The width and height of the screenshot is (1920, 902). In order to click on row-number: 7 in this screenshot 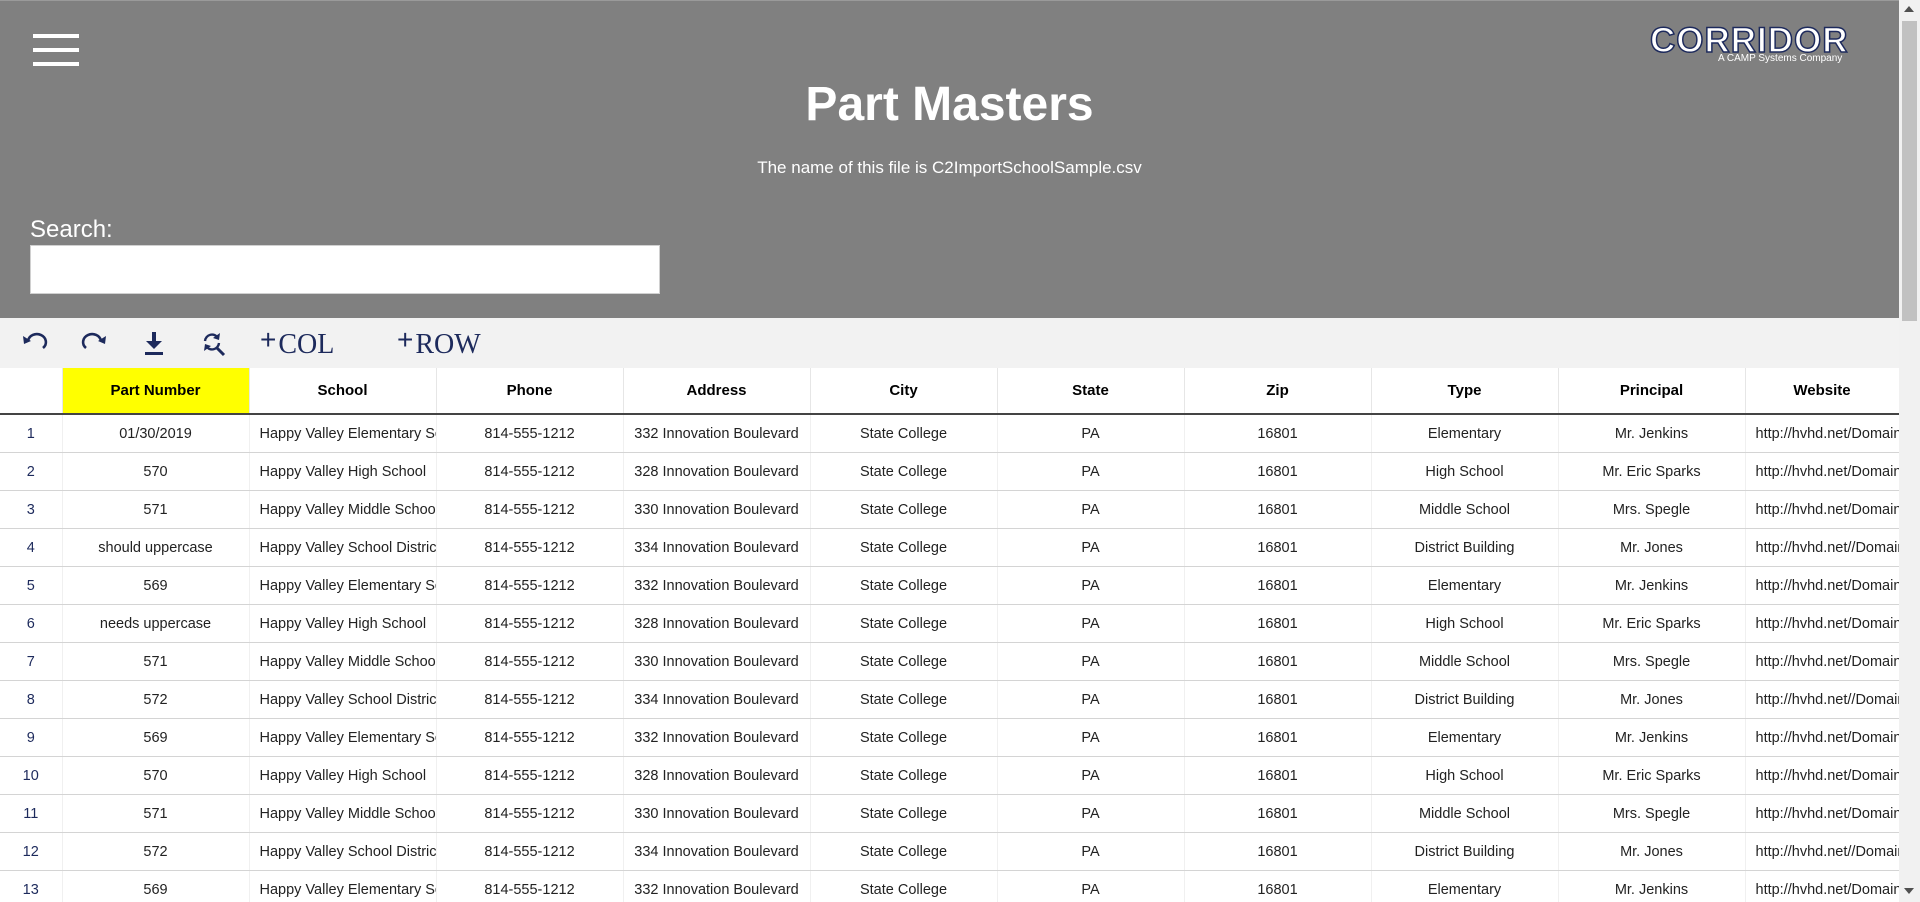, I will do `click(31, 661)`.